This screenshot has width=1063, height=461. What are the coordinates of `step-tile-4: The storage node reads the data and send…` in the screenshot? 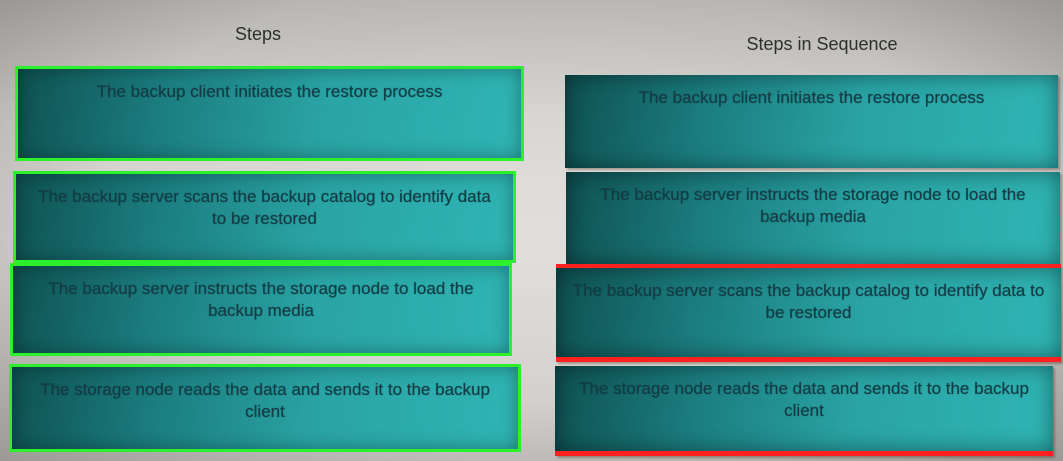 It's located at (265, 408).